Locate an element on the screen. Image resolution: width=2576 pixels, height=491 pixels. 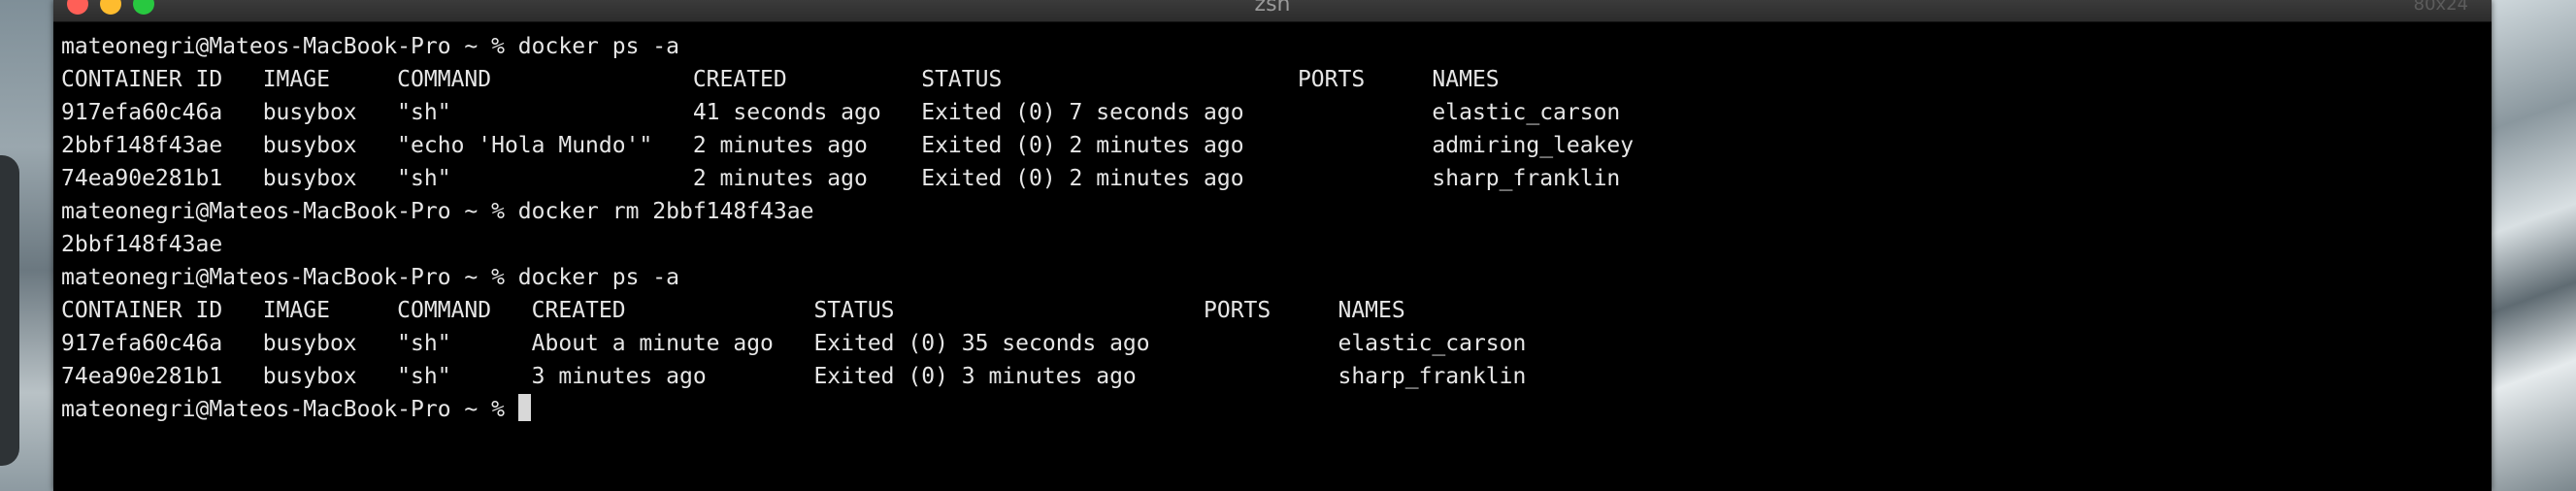
background-window-edge is located at coordinates (9, 310).